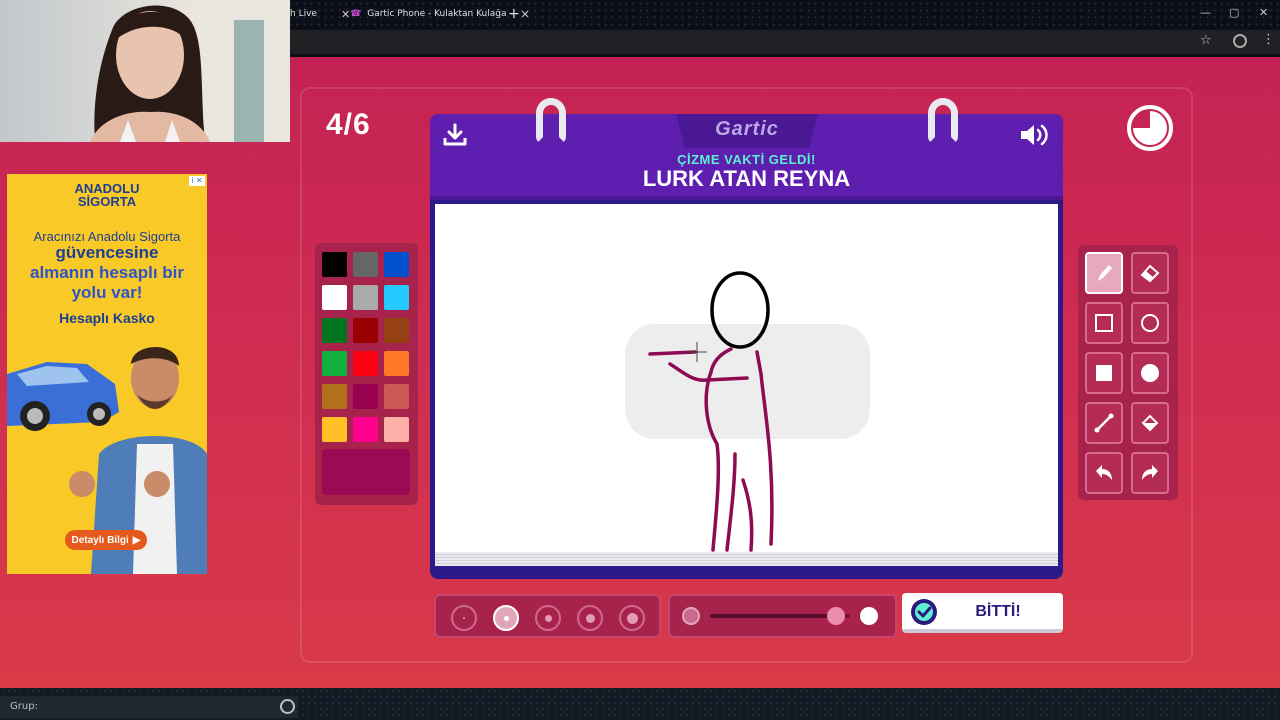 Image resolution: width=1280 pixels, height=720 pixels. I want to click on prompt-text: LURK ATAN REYNA, so click(746, 178).